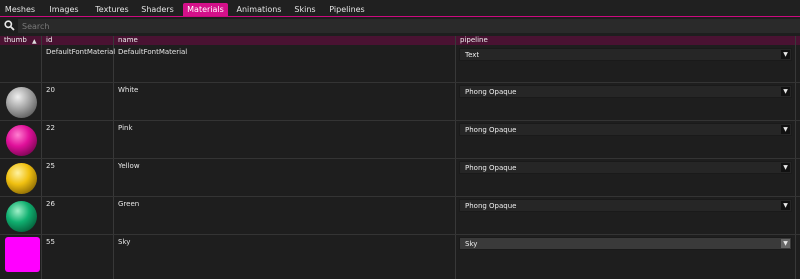 This screenshot has height=279, width=800. What do you see at coordinates (471, 244) in the screenshot?
I see `pipeline-select-value: Sky` at bounding box center [471, 244].